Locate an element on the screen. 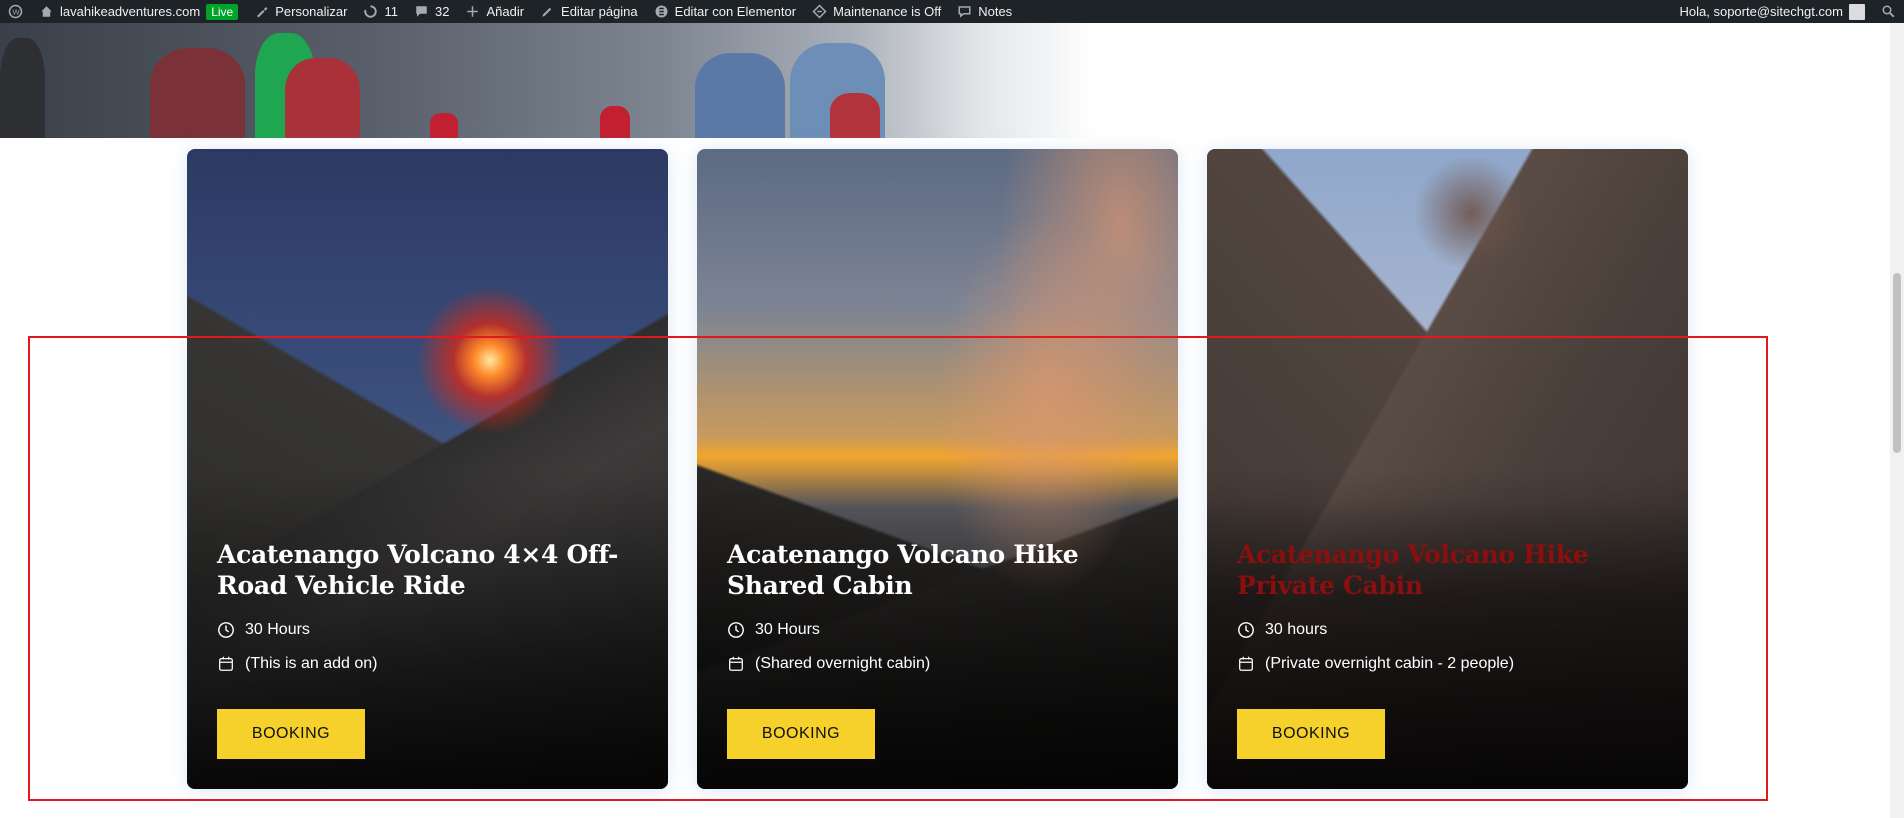 This screenshot has height=818, width=1904. note-text: (Shared overnight cabin) is located at coordinates (843, 663).